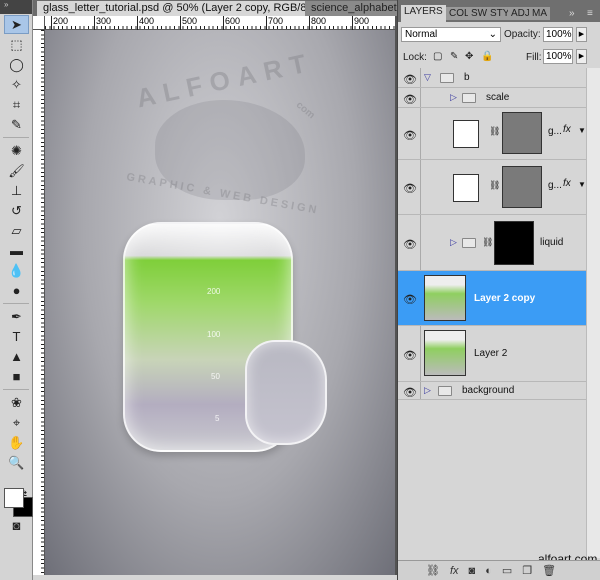 Image resolution: width=600 pixels, height=580 pixels. Describe the element at coordinates (593, 313) in the screenshot. I see `layers-scrollbar` at that location.